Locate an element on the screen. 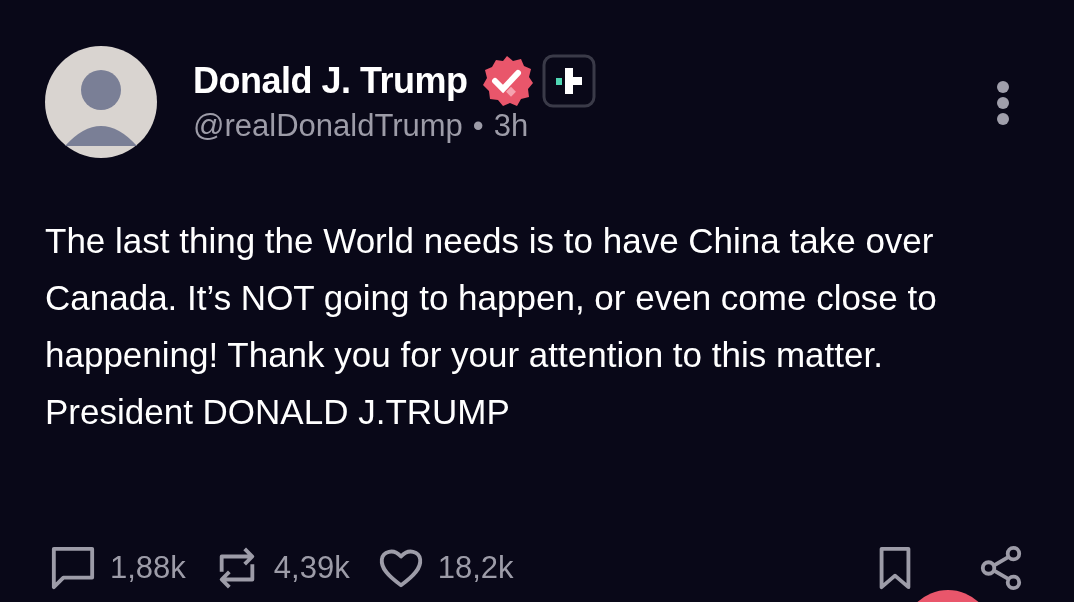  action-count: 18,2k is located at coordinates (475, 568).